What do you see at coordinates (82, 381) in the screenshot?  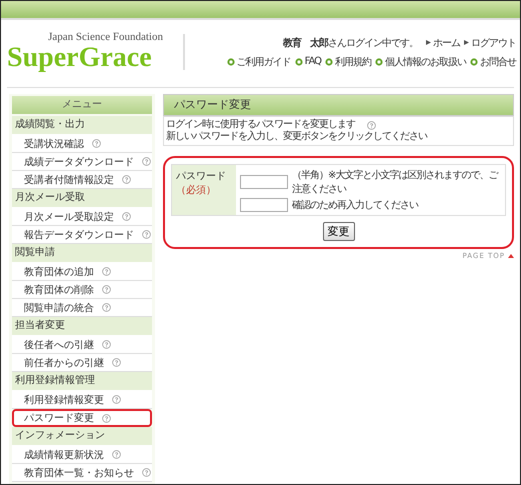 I see `menu-section-header: 利用登録情報管理` at bounding box center [82, 381].